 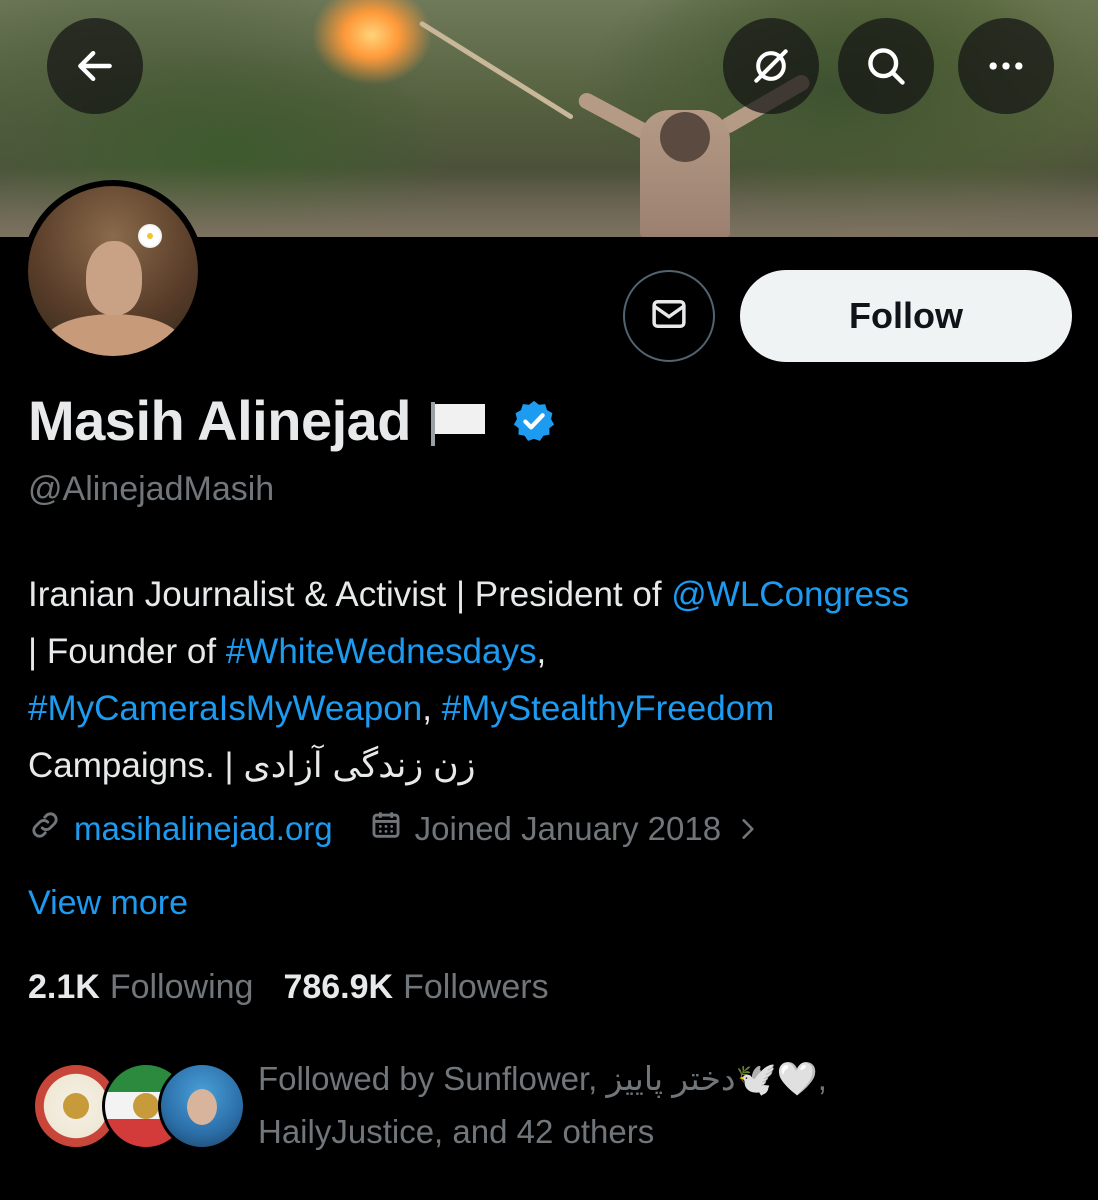 What do you see at coordinates (608, 708) in the screenshot?
I see `bio-hashtag-link: #MyStealthyFreedom` at bounding box center [608, 708].